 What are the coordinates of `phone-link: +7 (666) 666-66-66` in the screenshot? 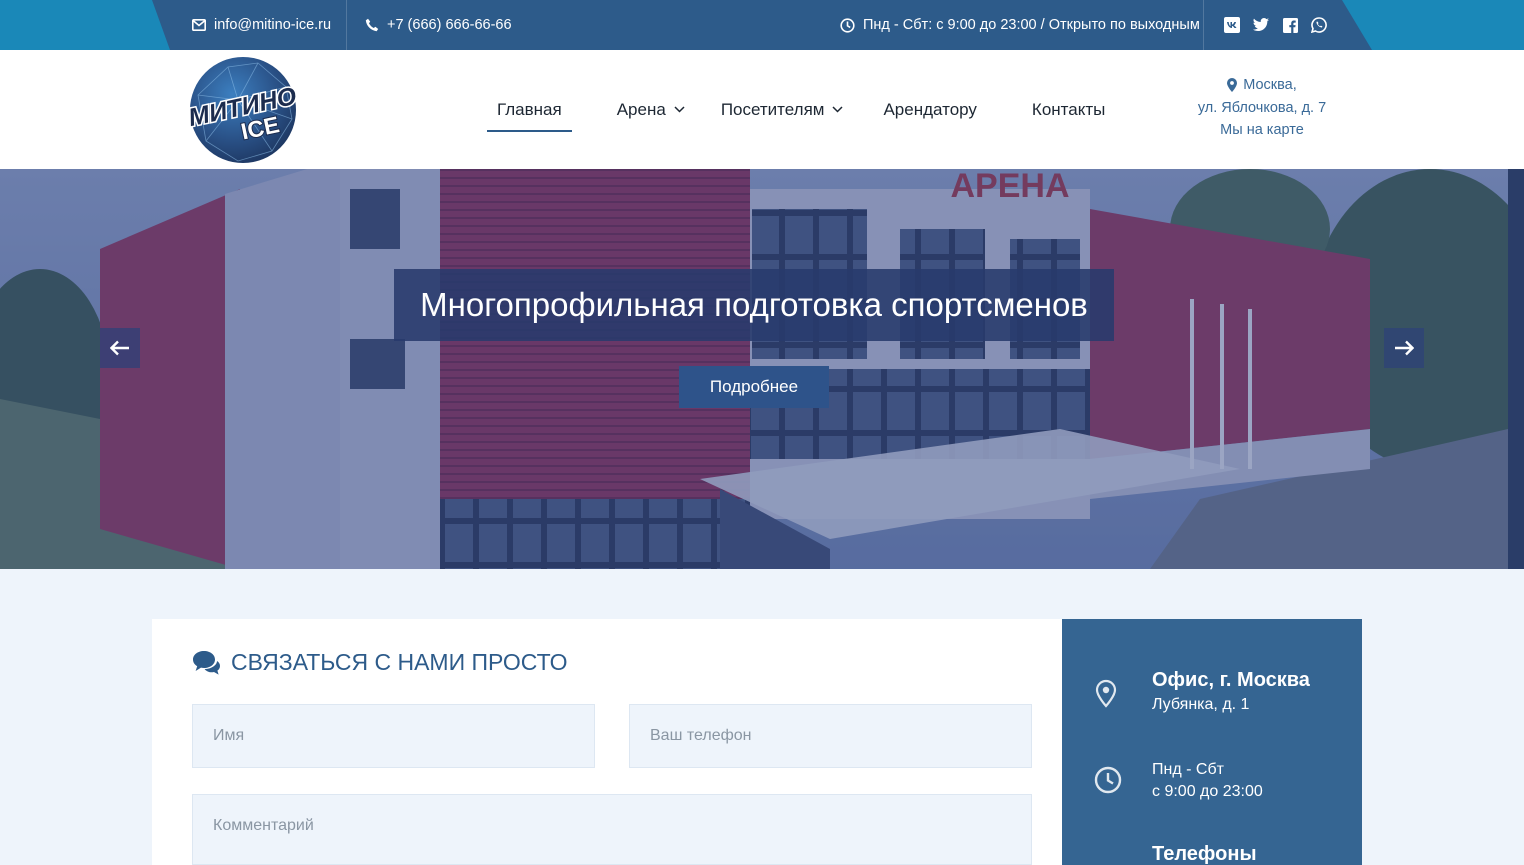 It's located at (438, 25).